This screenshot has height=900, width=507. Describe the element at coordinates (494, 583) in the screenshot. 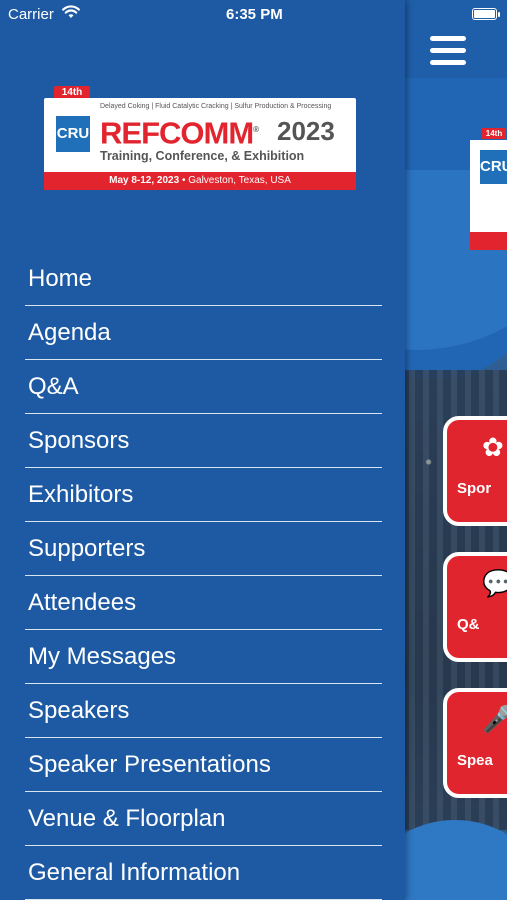

I see `chat-bubbles-icon: 💬` at that location.